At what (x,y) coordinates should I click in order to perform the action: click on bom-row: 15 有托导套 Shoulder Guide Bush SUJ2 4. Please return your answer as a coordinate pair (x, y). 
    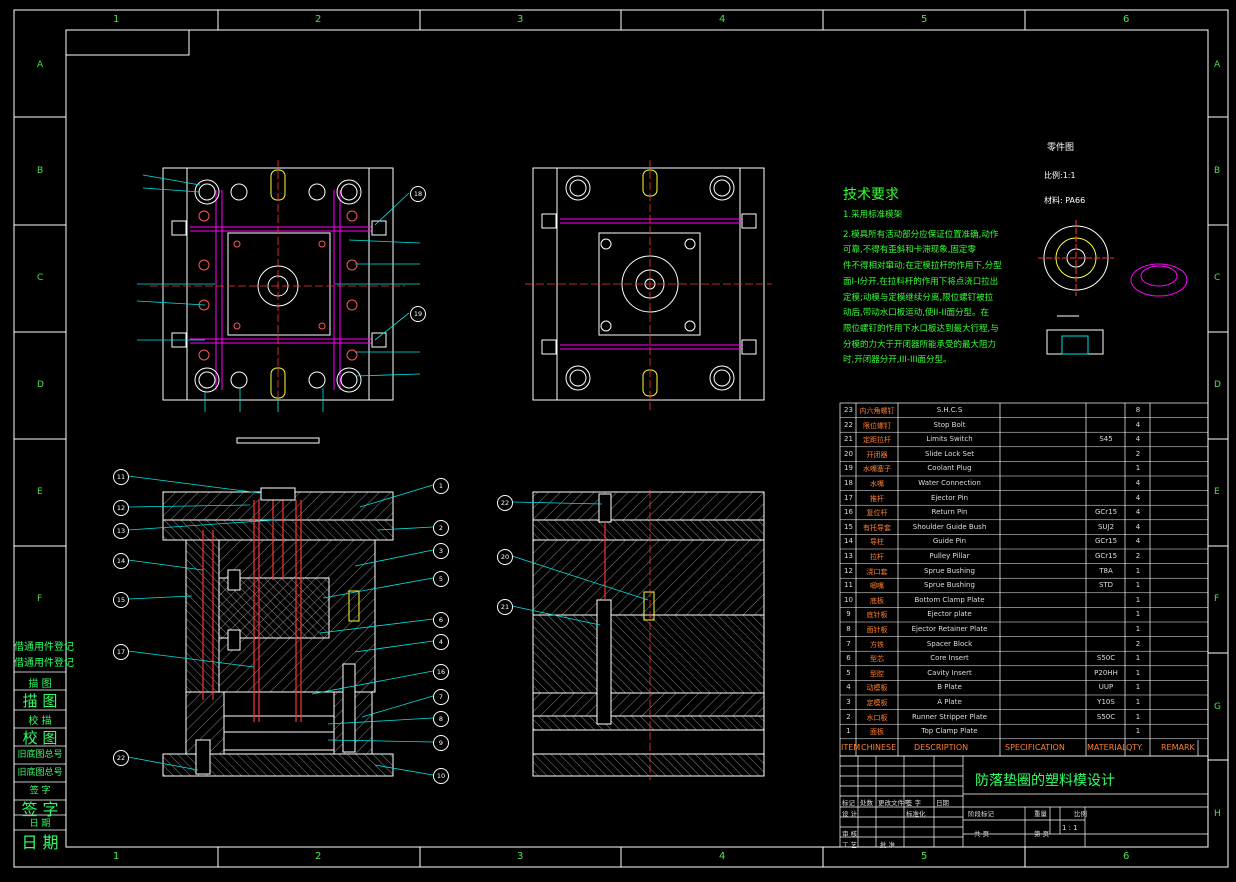
    Looking at the image, I should click on (1024, 530).